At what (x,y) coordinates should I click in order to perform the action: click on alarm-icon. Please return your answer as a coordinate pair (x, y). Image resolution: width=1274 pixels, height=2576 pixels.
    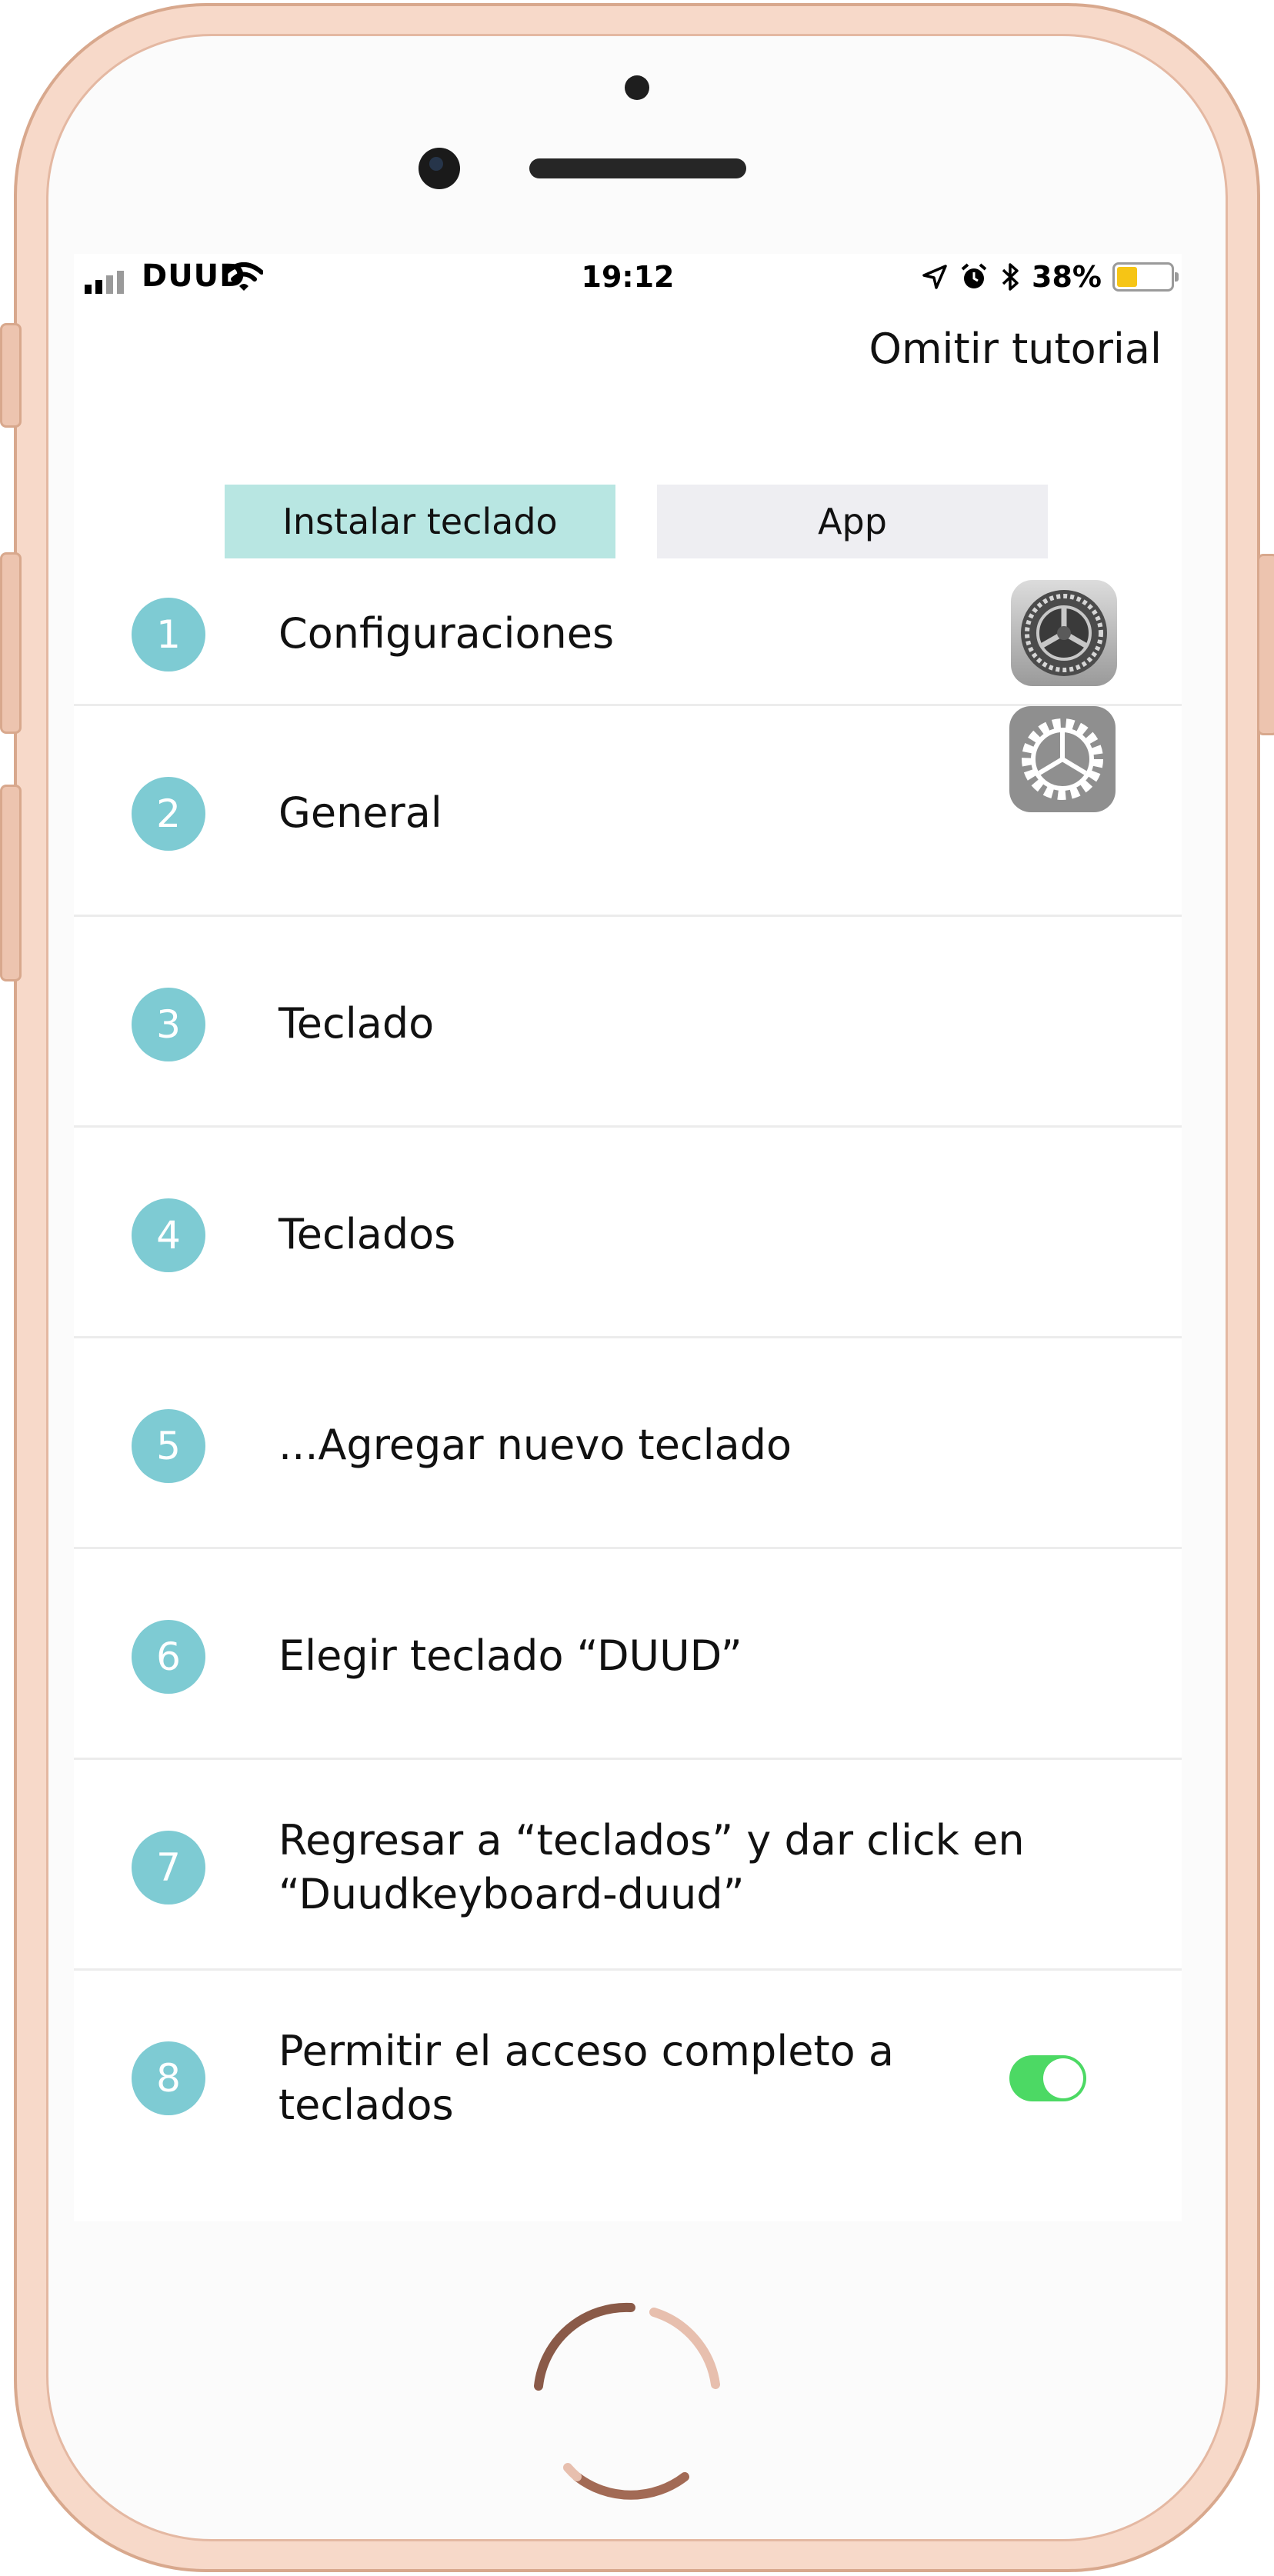
    Looking at the image, I should click on (974, 275).